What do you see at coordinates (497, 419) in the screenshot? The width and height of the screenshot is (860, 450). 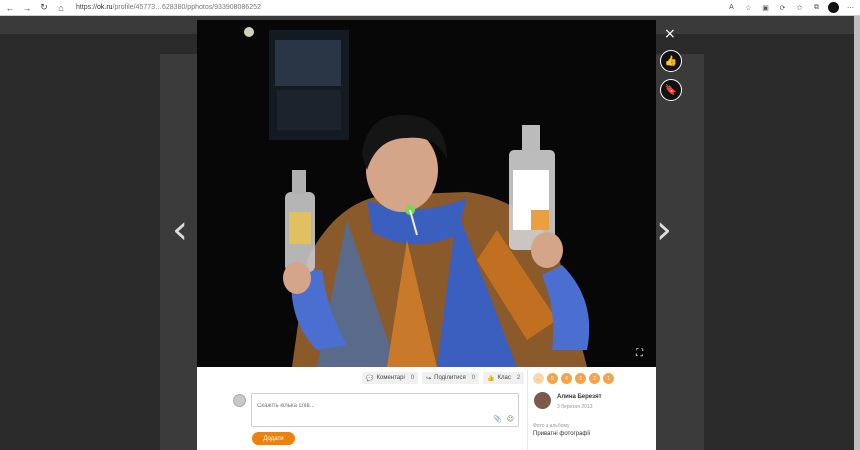 I see `attach-icon: 📎` at bounding box center [497, 419].